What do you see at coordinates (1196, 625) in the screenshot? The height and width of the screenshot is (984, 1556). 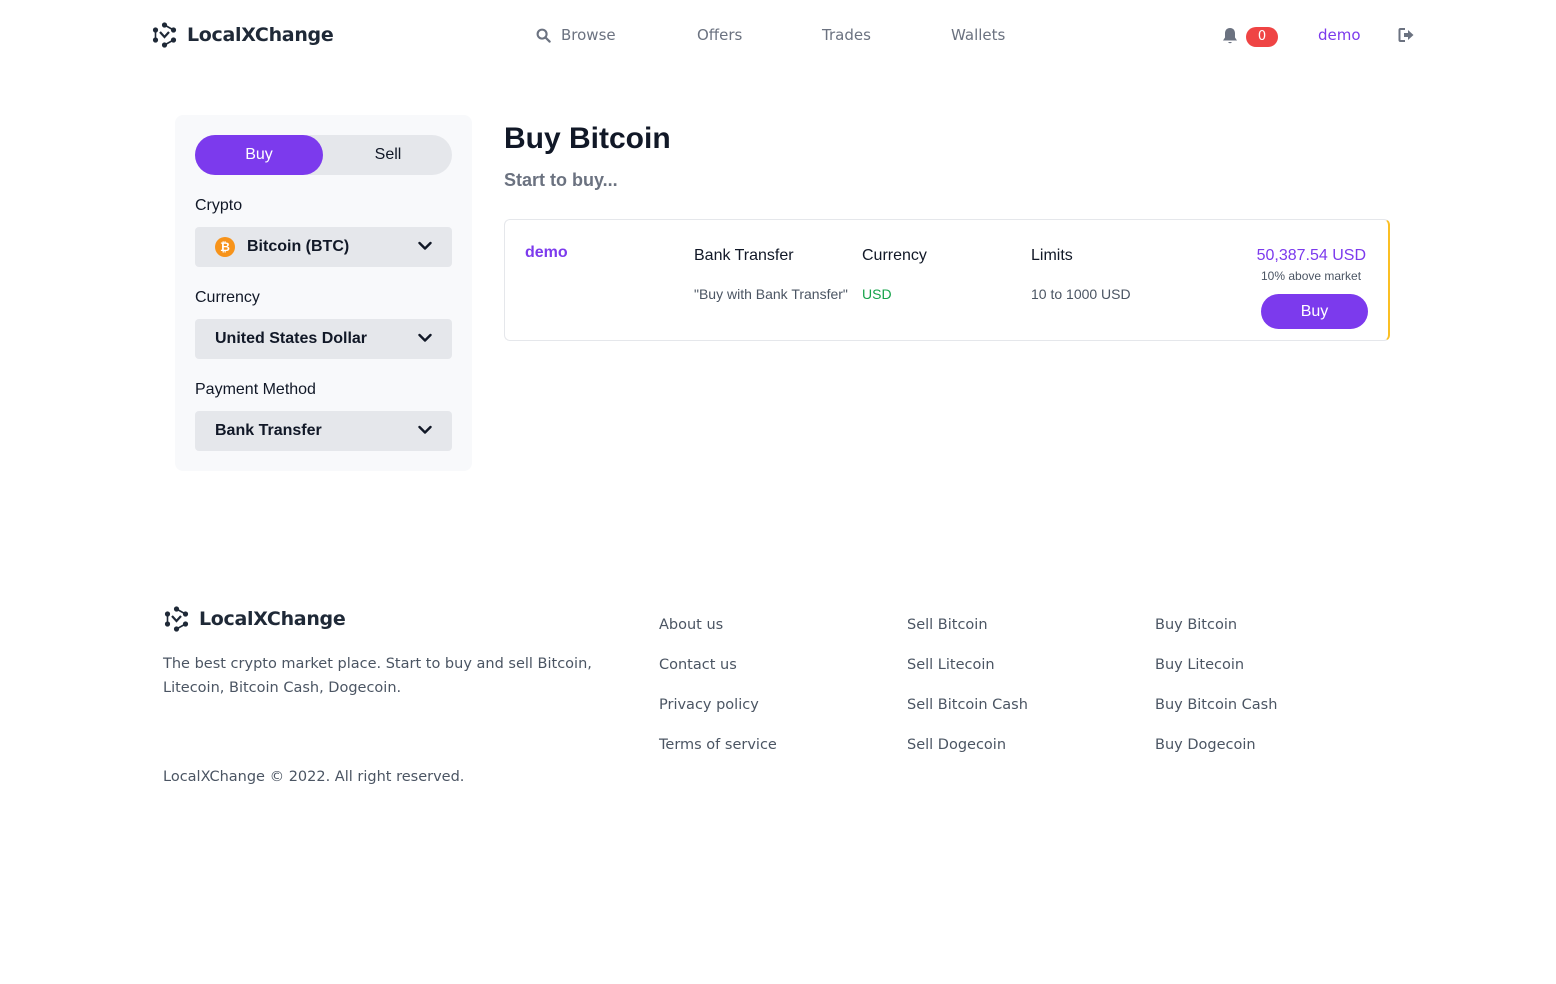 I see `footer-link-buy-bitcoin: Buy Bitcoin` at bounding box center [1196, 625].